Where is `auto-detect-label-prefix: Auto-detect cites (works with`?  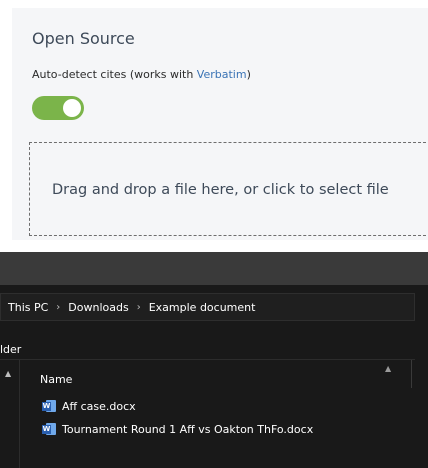
auto-detect-label-prefix: Auto-detect cites (works with is located at coordinates (114, 74).